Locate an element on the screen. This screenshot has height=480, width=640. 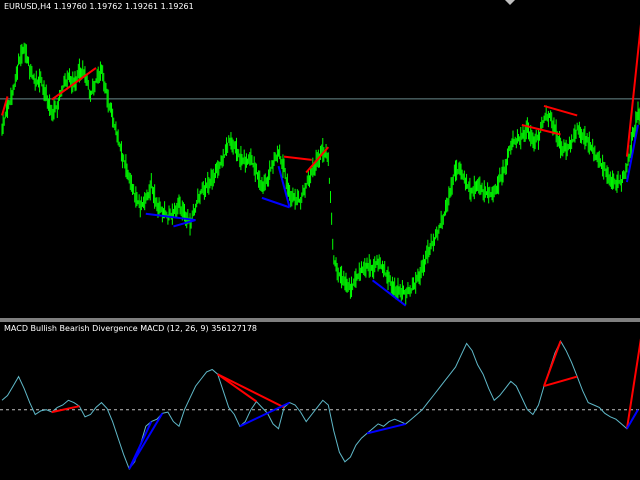
macd-bullish-divergence-line is located at coordinates (140, 445).